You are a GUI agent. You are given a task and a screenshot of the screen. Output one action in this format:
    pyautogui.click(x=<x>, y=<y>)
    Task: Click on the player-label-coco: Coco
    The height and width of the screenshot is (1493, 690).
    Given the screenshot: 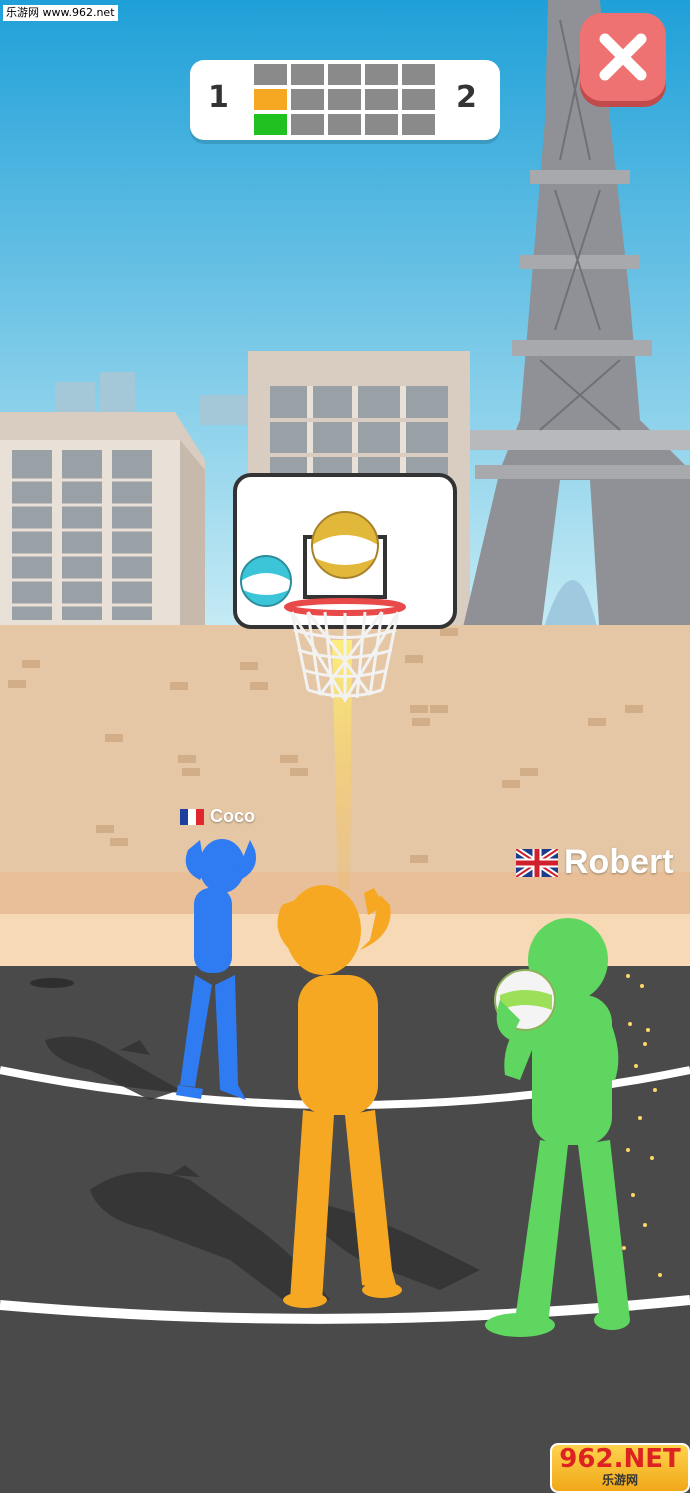 What is the action you would take?
    pyautogui.click(x=217, y=816)
    